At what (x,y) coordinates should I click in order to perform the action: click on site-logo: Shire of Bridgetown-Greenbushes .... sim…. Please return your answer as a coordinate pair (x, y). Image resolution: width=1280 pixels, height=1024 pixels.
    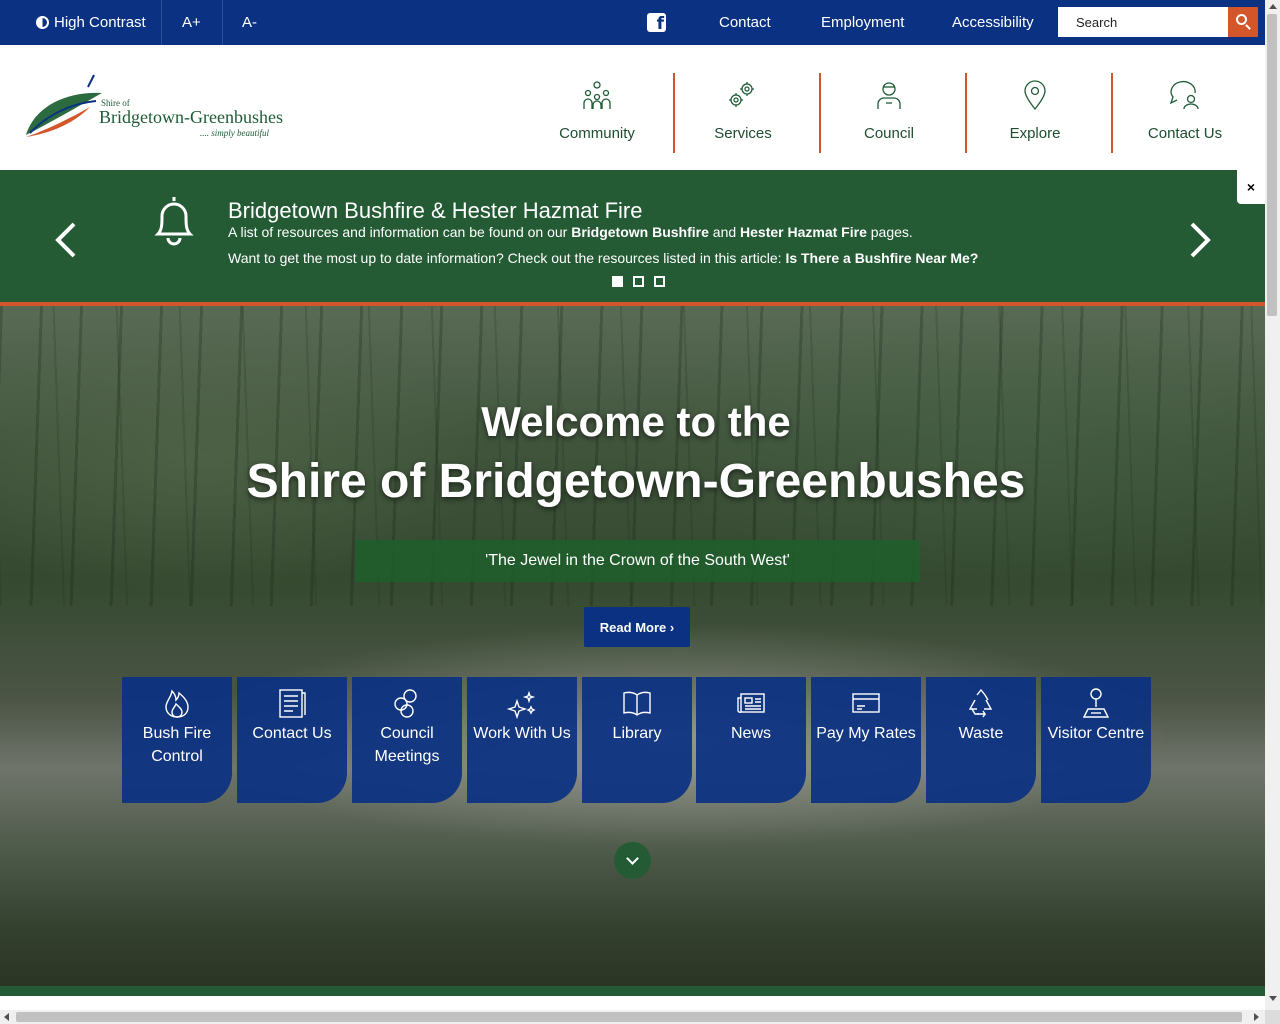
    Looking at the image, I should click on (154, 108).